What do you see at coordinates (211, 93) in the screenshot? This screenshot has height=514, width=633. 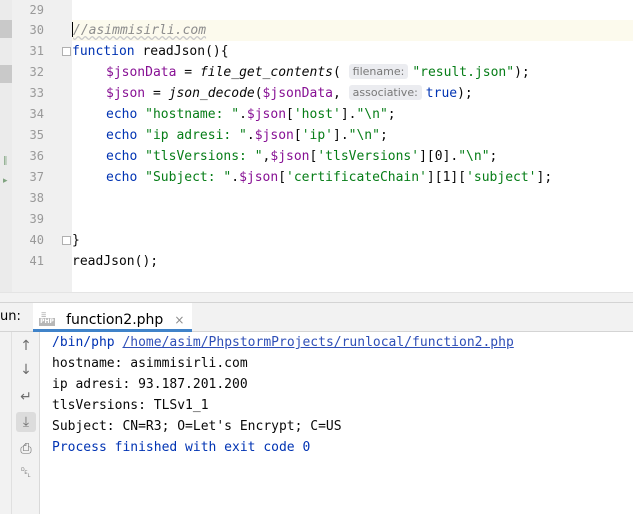 I see `function-call: json_decode` at bounding box center [211, 93].